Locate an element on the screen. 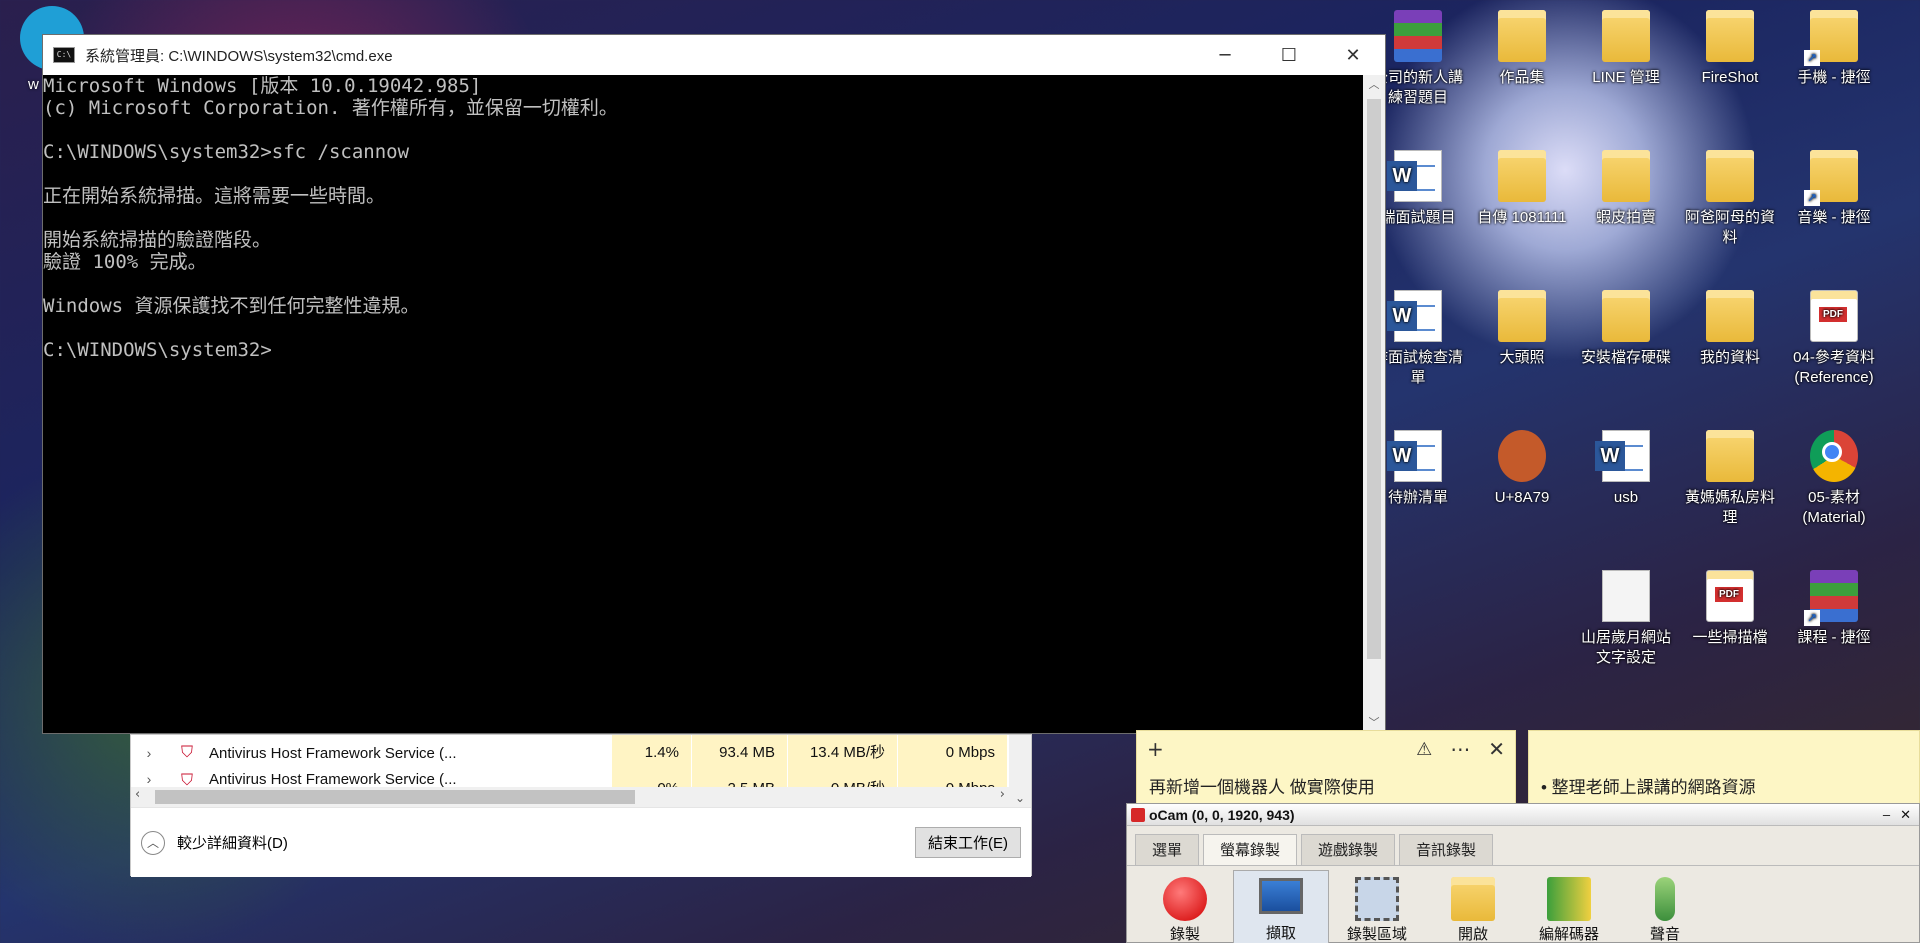 The image size is (1920, 943). capture-button: 擷取 is located at coordinates (1281, 906).